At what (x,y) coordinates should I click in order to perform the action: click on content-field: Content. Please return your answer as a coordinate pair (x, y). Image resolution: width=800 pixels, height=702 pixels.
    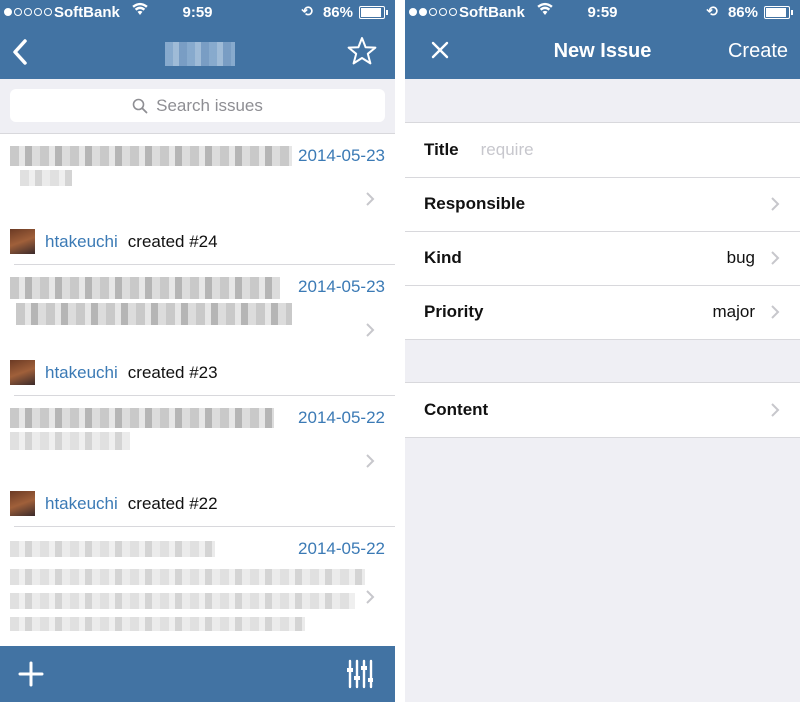
    Looking at the image, I should click on (602, 410).